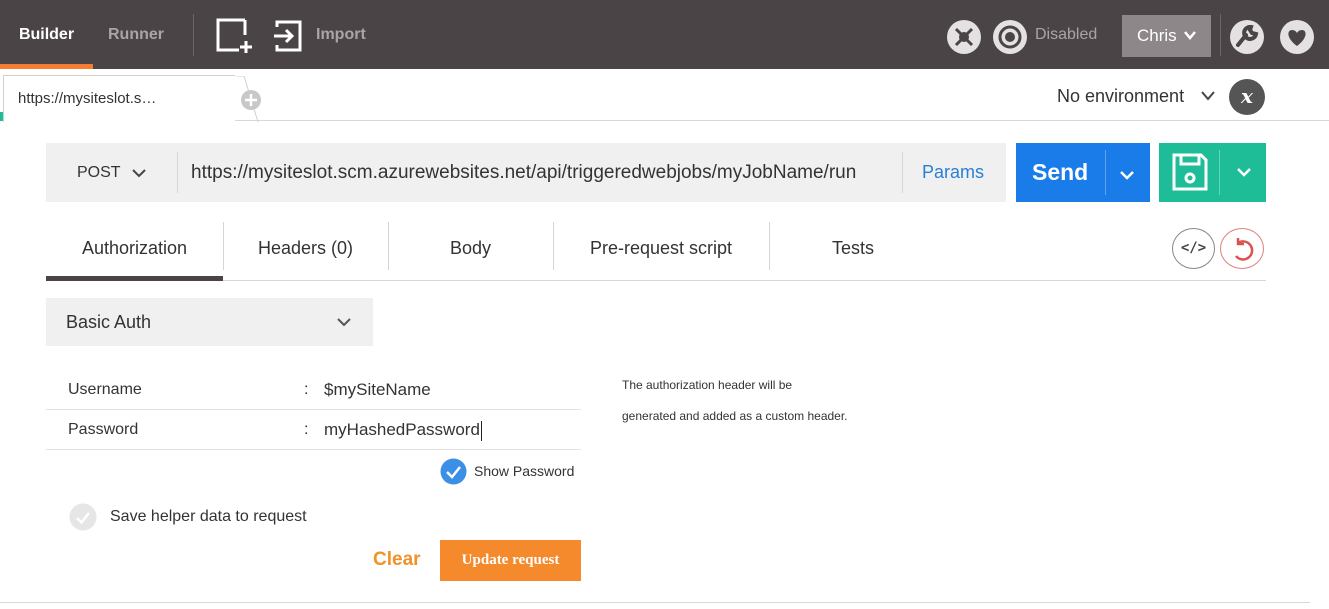 The height and width of the screenshot is (609, 1329). Describe the element at coordinates (136, 34) in the screenshot. I see `runner-tab: Runner` at that location.